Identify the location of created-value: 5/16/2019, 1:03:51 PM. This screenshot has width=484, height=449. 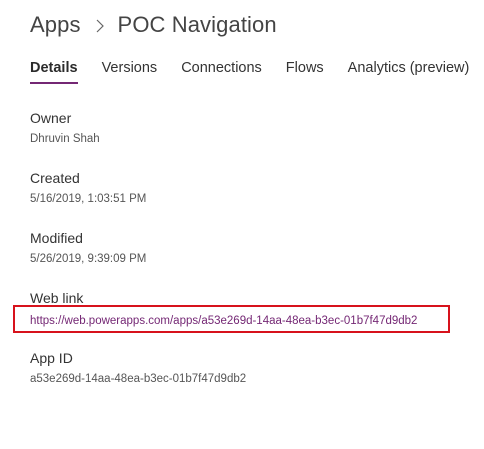
(88, 199).